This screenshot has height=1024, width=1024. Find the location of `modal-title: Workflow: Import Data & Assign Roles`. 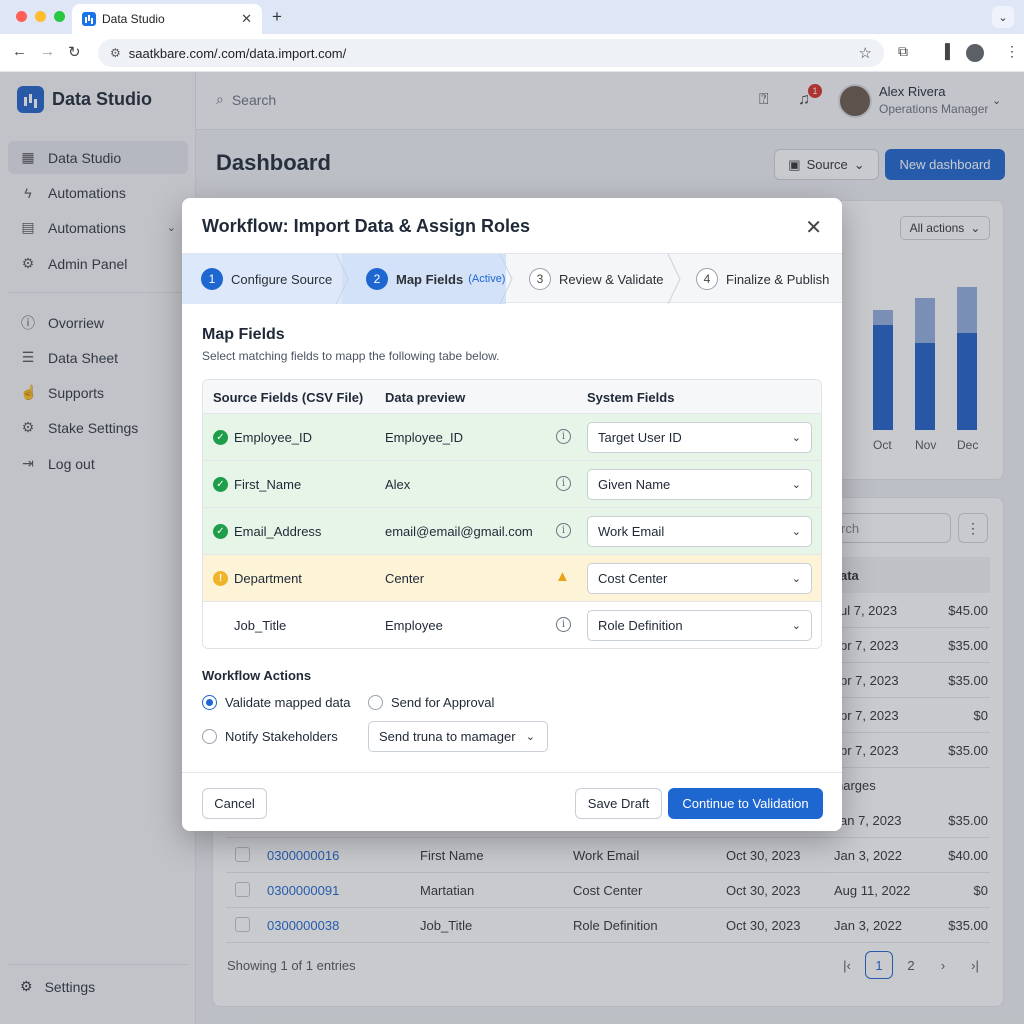

modal-title: Workflow: Import Data & Assign Roles is located at coordinates (366, 226).